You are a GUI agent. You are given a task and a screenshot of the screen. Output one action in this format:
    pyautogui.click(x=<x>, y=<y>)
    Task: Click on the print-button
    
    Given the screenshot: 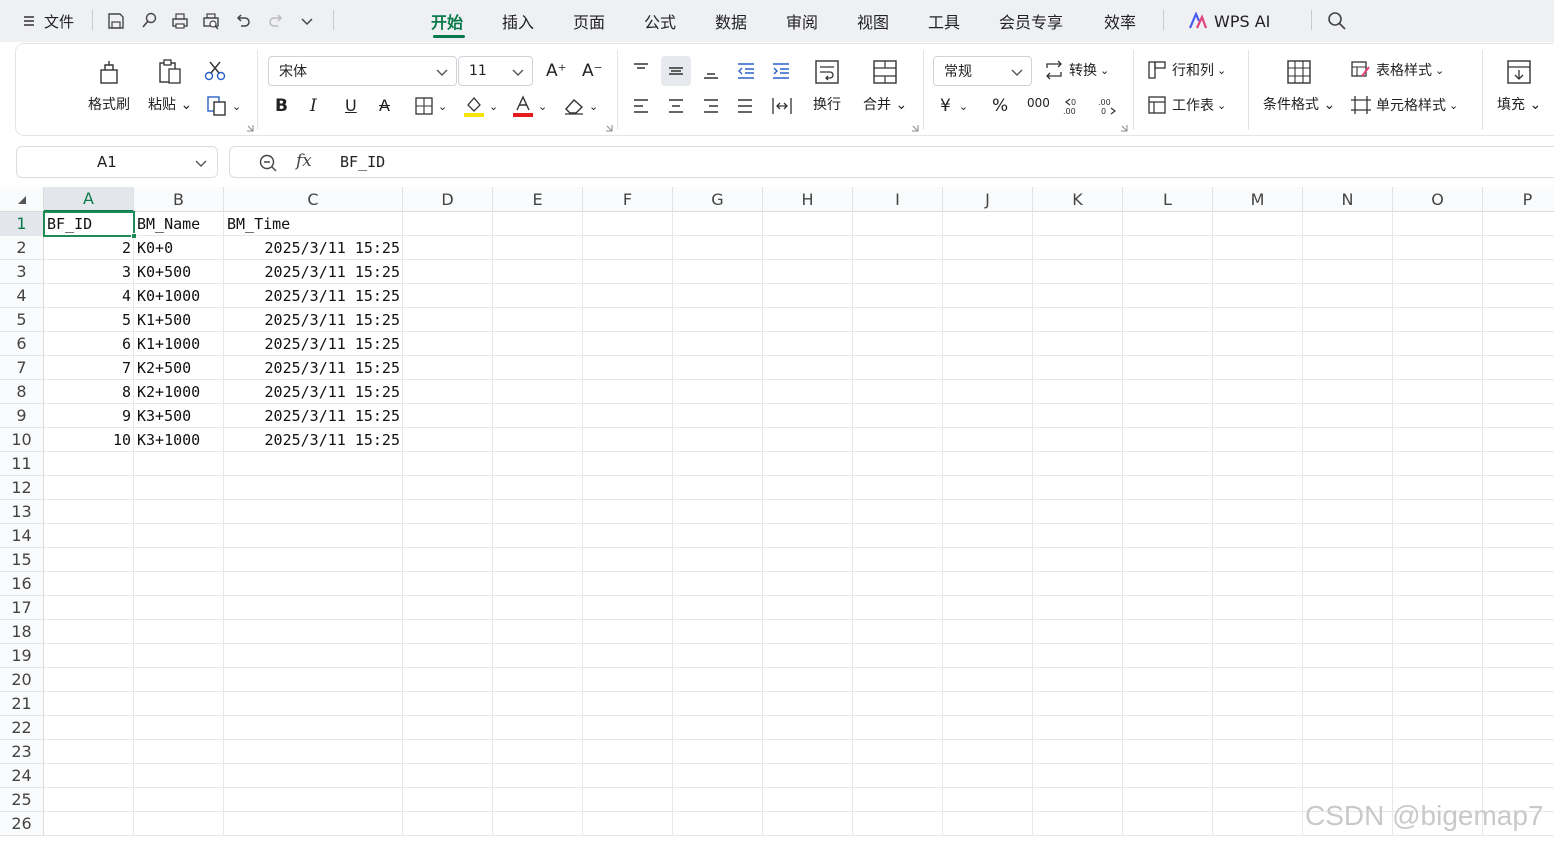 What is the action you would take?
    pyautogui.click(x=180, y=21)
    